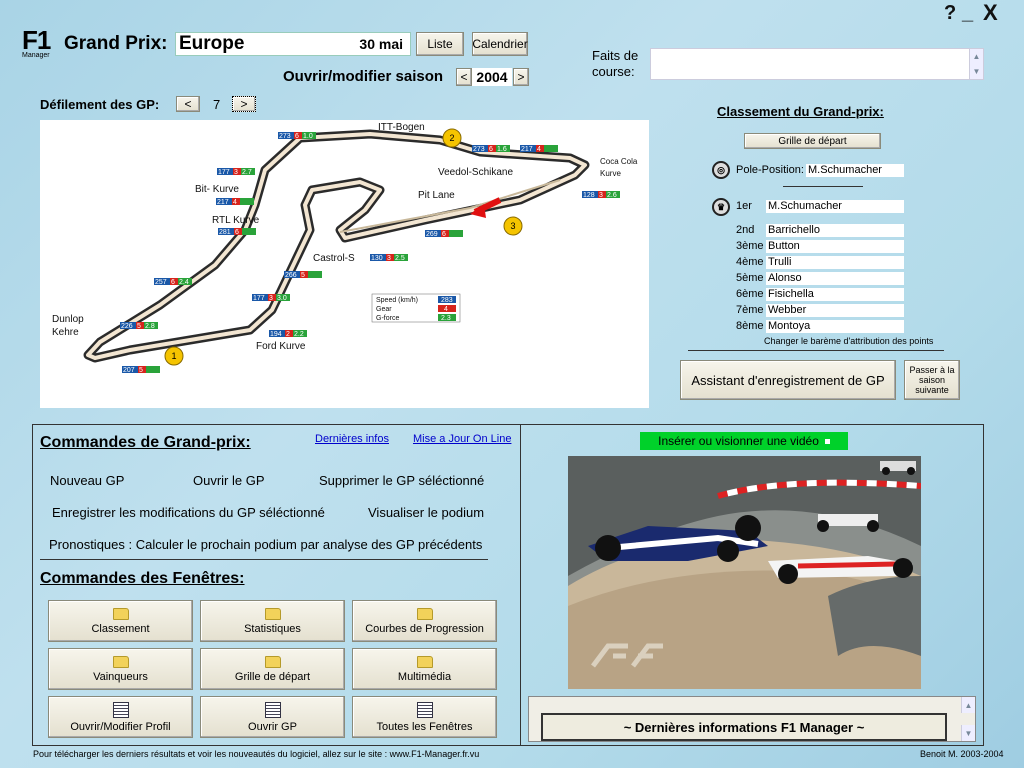 Image resolution: width=1024 pixels, height=768 pixels. What do you see at coordinates (281, 346) in the screenshot?
I see `corner-label: Ford Kurve` at bounding box center [281, 346].